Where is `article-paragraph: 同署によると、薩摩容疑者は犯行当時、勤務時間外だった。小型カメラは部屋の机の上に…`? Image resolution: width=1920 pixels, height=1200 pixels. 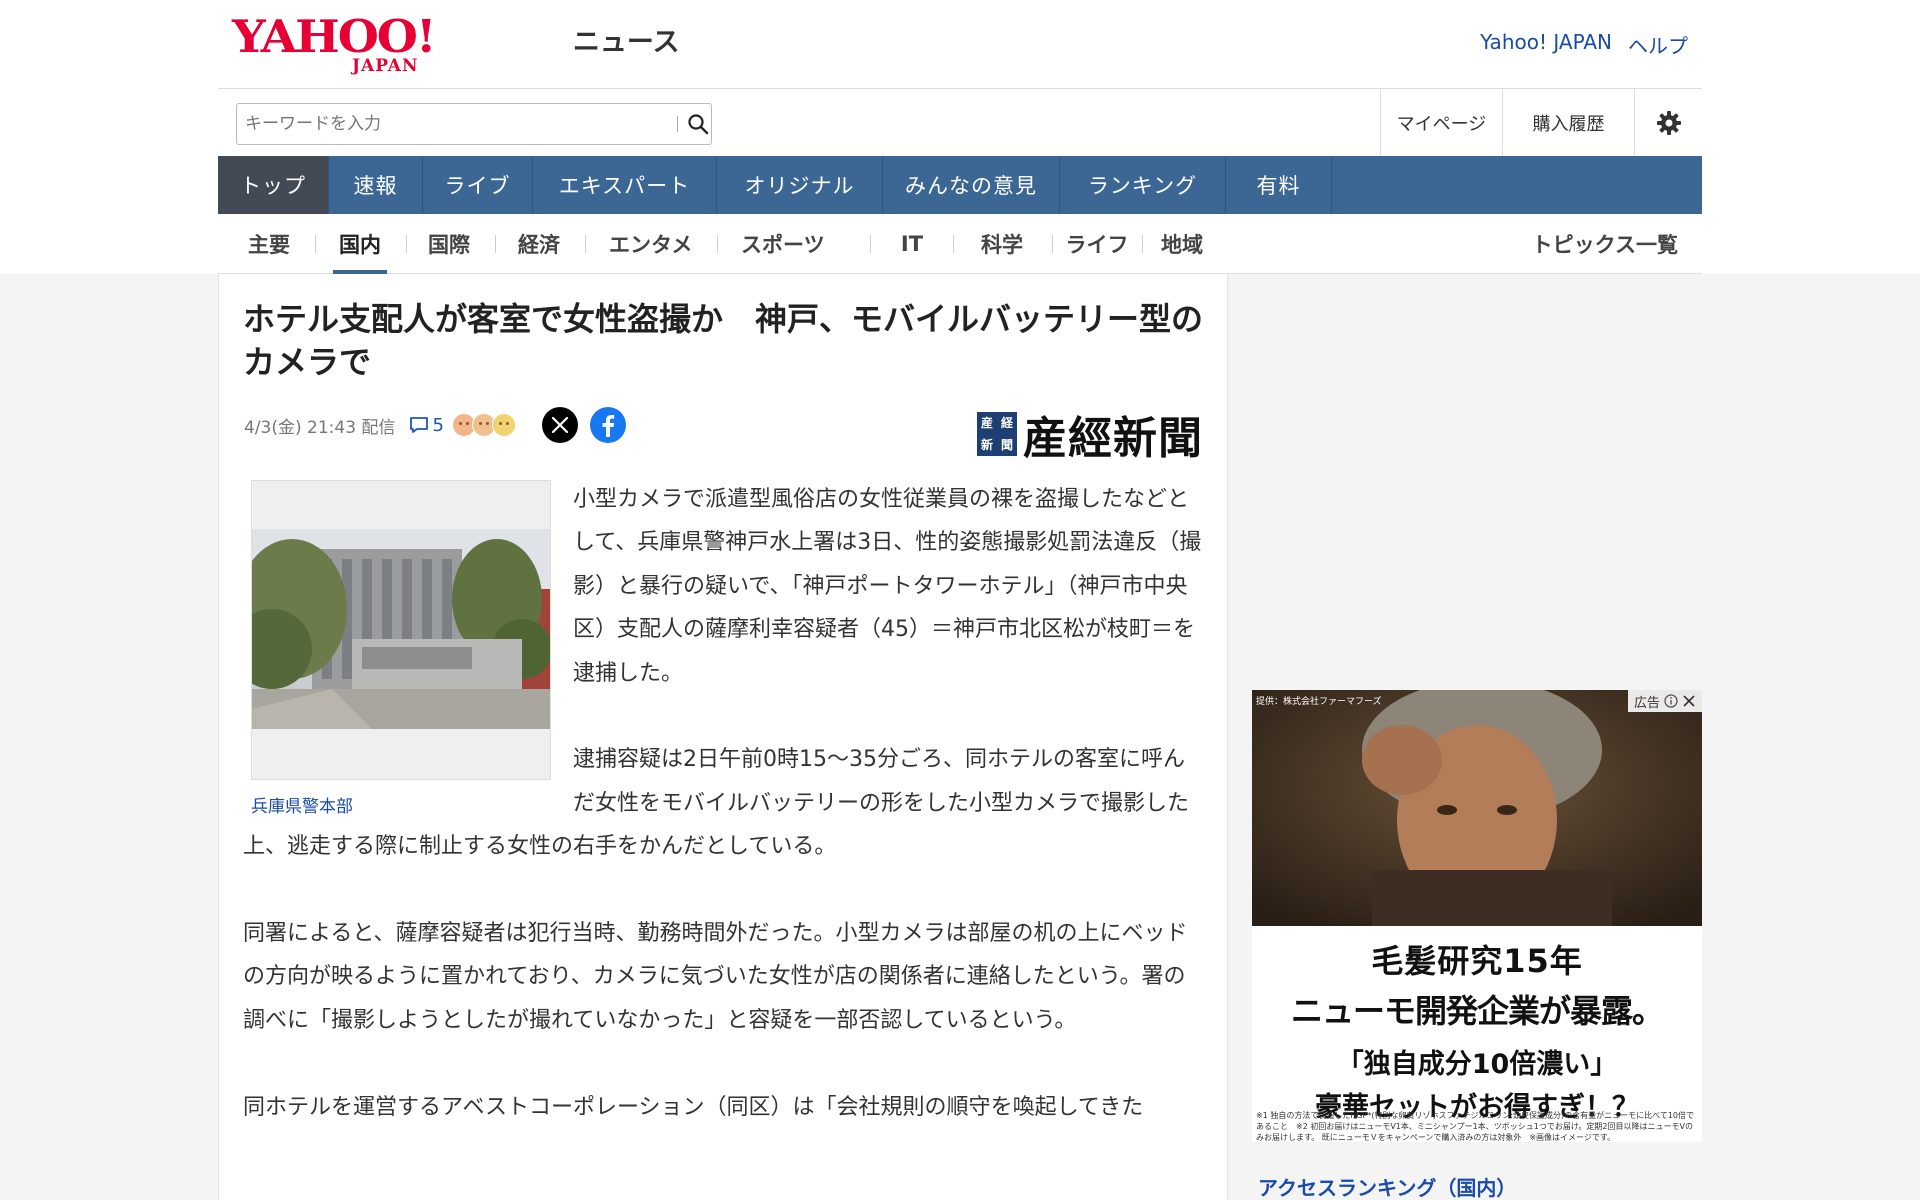
article-paragraph: 同署によると、薩摩容疑者は犯行当時、勤務時間外だった。小型カメラは部屋の机の上に… is located at coordinates (715, 977).